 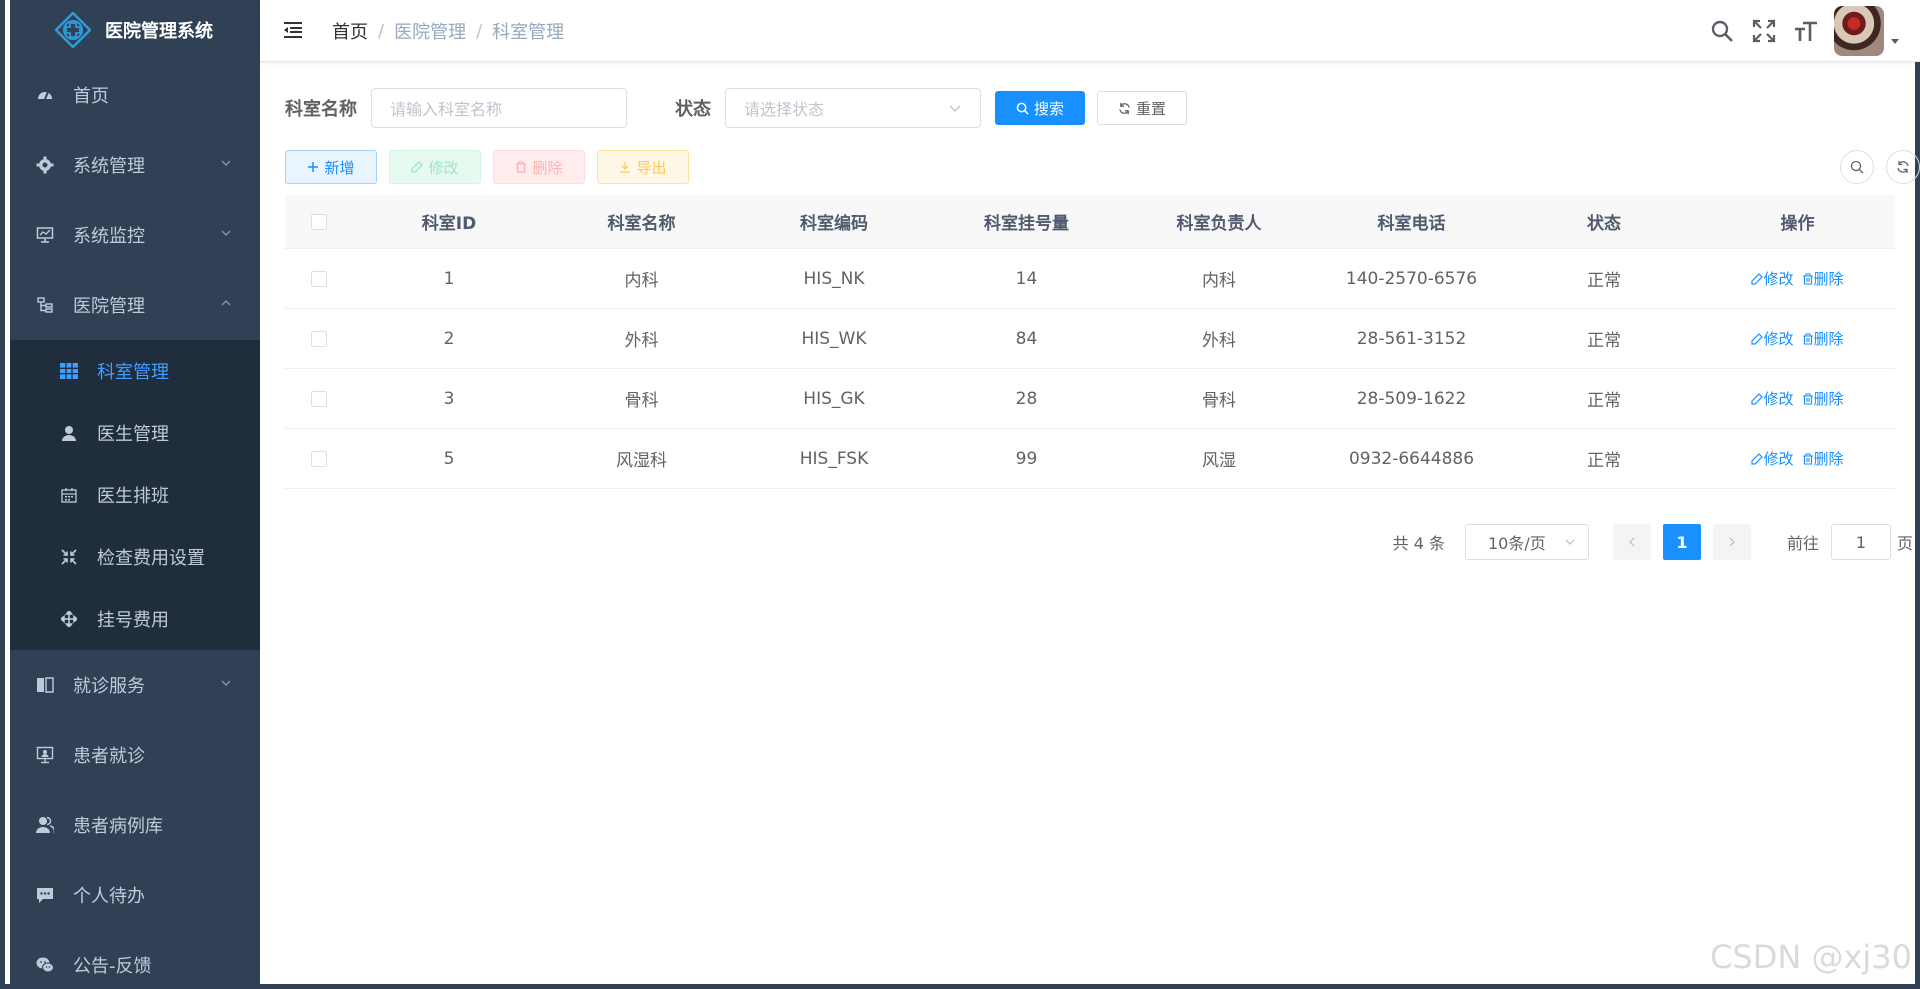 I want to click on column-header: 操作, so click(x=1797, y=224).